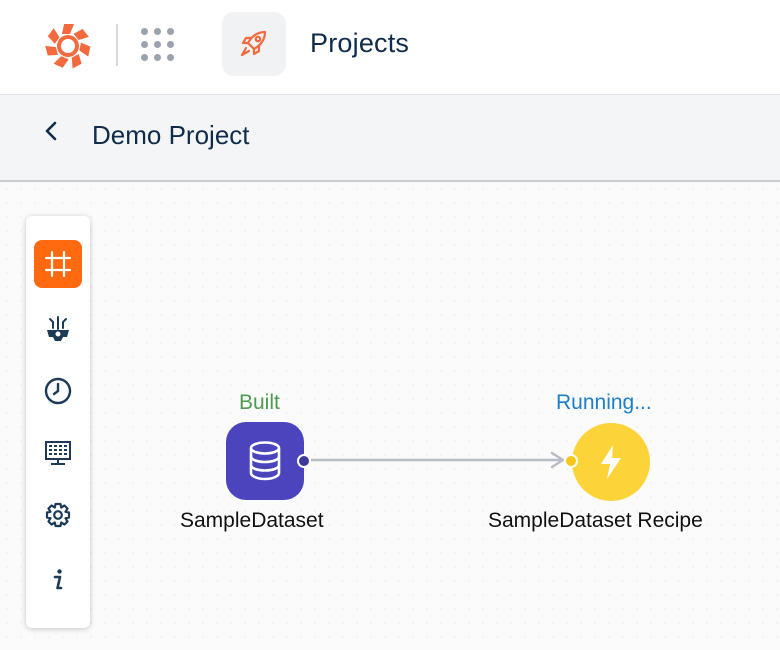 The image size is (780, 650). I want to click on clock-icon, so click(58, 391).